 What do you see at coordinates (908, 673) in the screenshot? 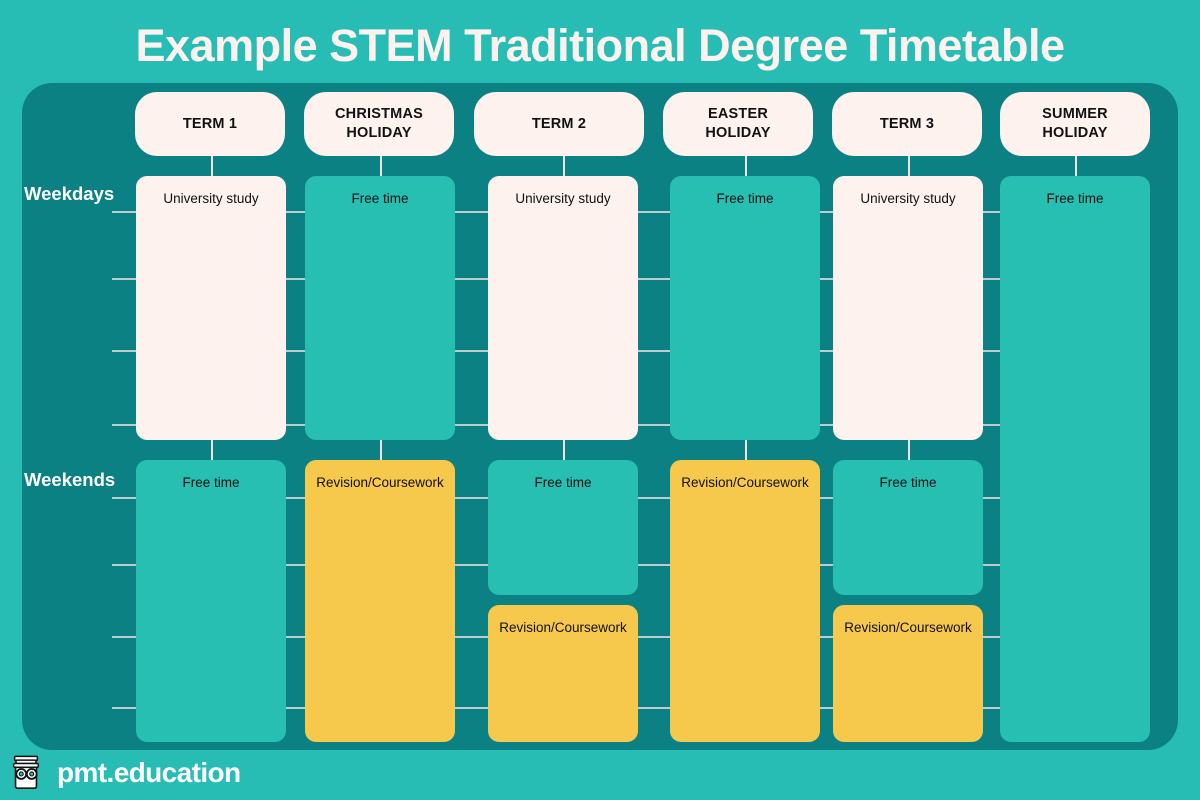
I see `block-col5-weekends-2: Revision/Coursework` at bounding box center [908, 673].